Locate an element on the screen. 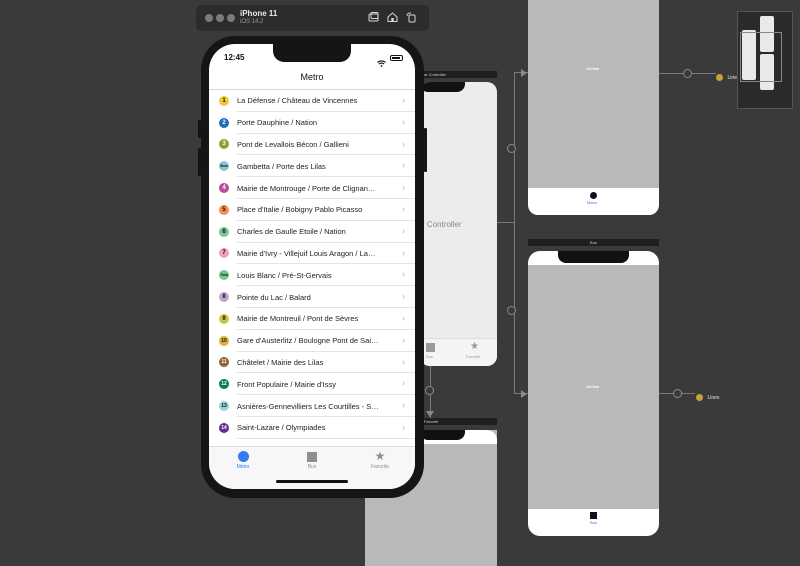 This screenshot has height=566, width=800. line-label: Louis Blanc / Pré-St-Gervais is located at coordinates (284, 275).